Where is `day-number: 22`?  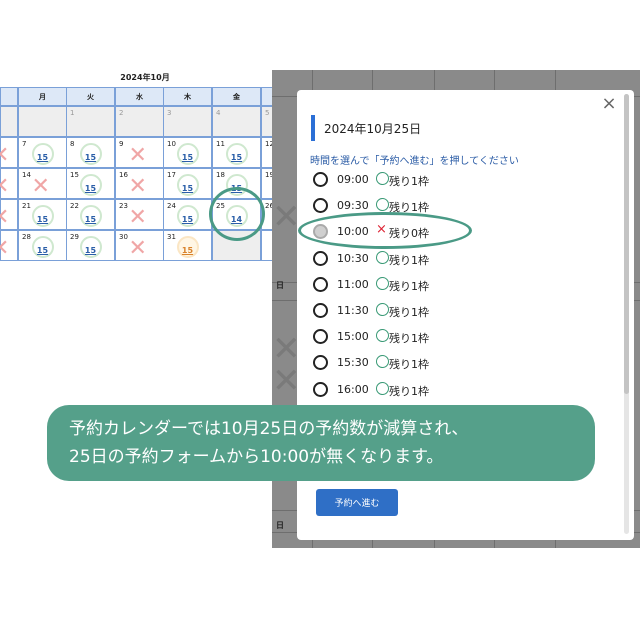 day-number: 22 is located at coordinates (74, 206).